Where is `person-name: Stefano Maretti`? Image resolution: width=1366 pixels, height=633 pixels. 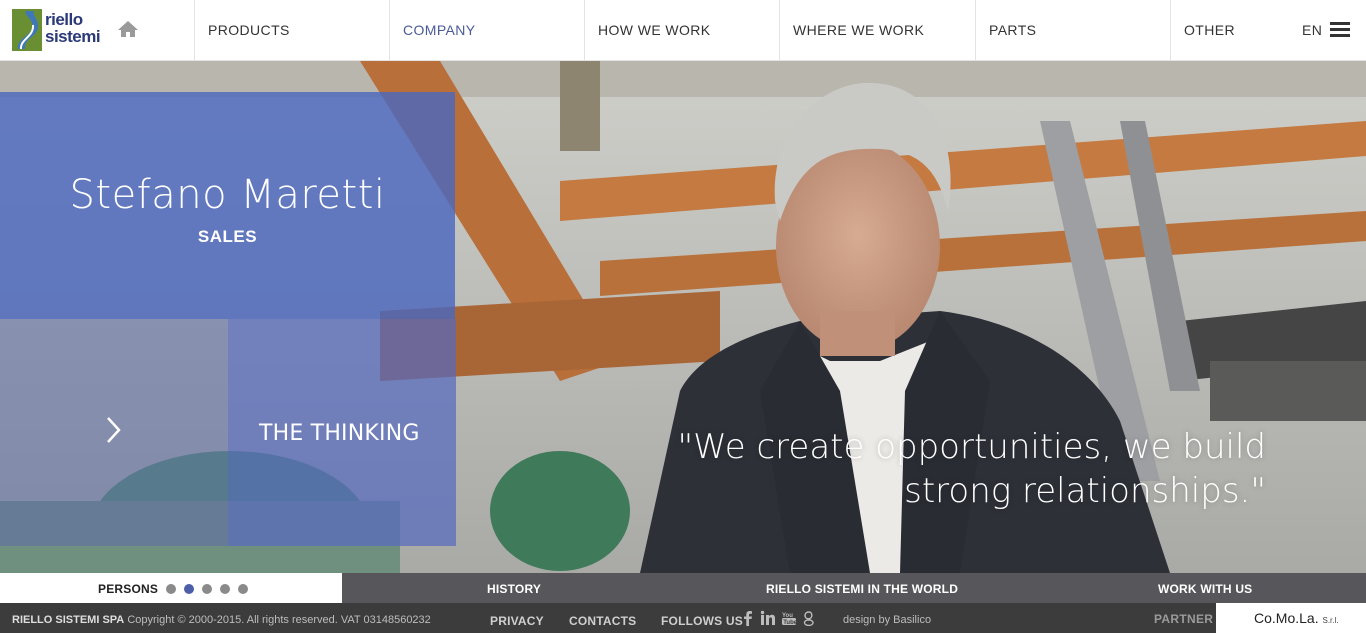
person-name: Stefano Maretti is located at coordinates (227, 195).